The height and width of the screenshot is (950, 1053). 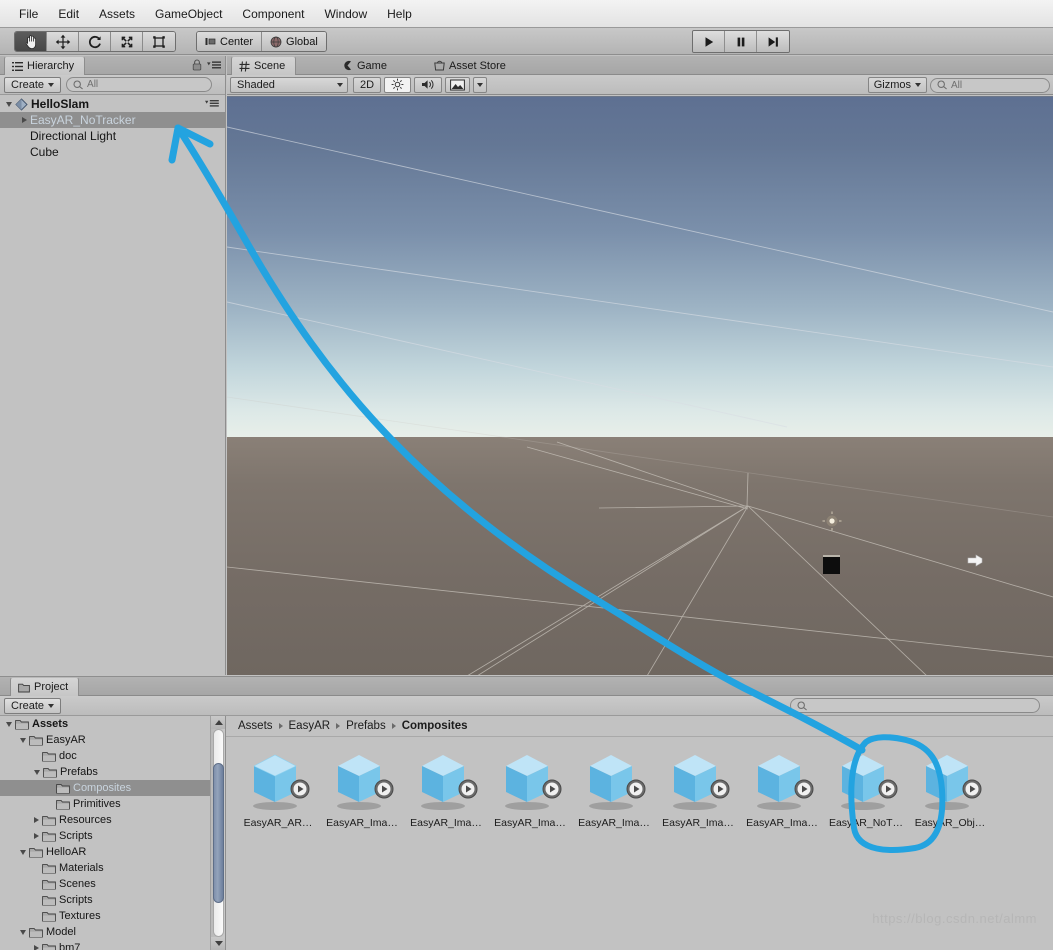 What do you see at coordinates (399, 14) in the screenshot?
I see `menu-item-help: Help` at bounding box center [399, 14].